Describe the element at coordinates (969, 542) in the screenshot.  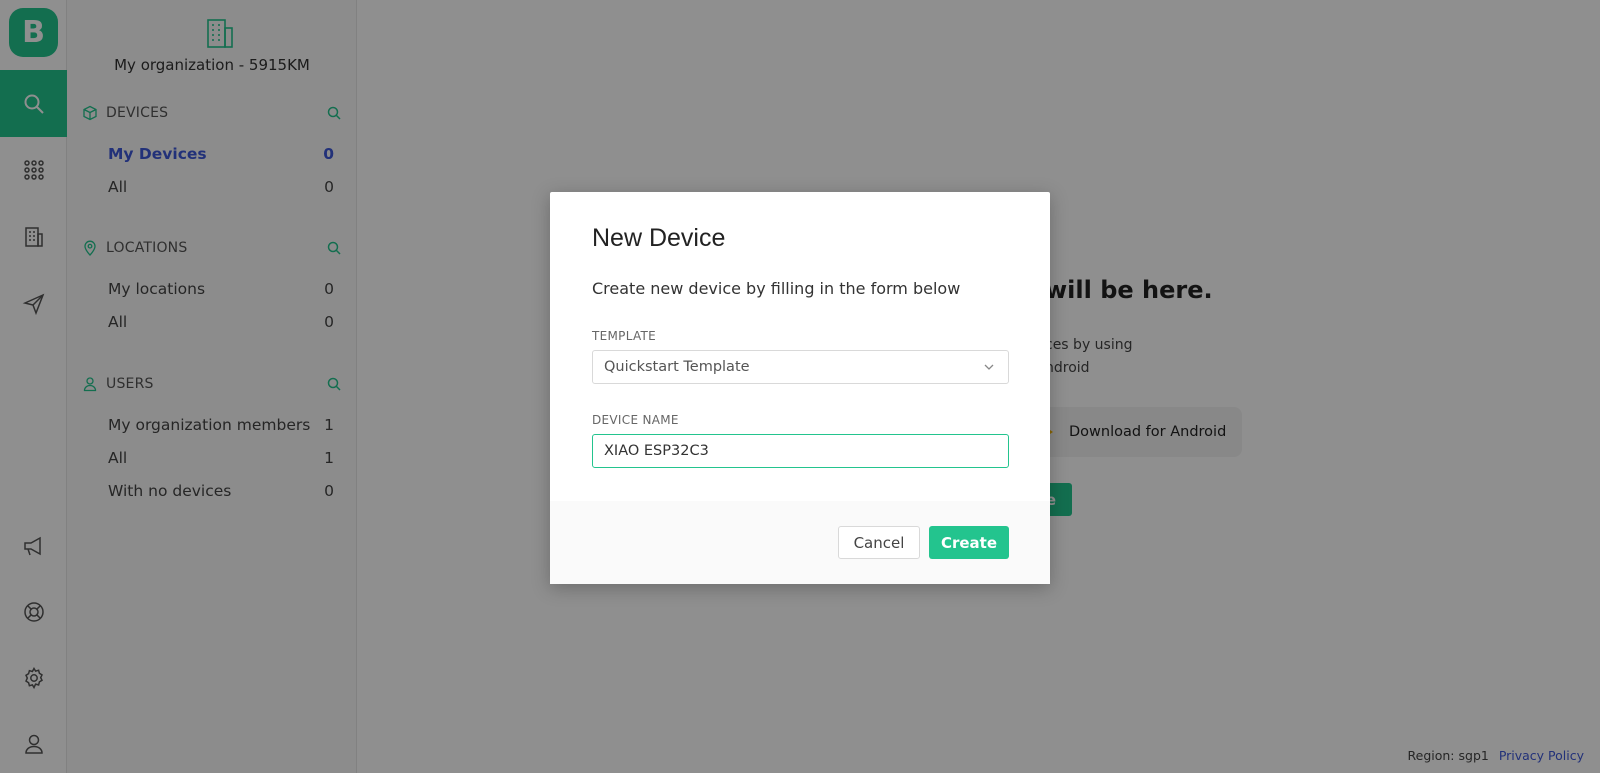
I see `create-button: Create` at that location.